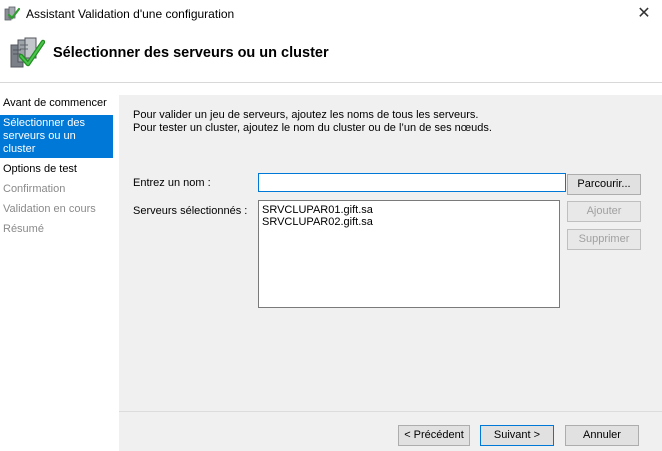 The width and height of the screenshot is (662, 451). Describe the element at coordinates (49, 209) in the screenshot. I see `sidebar-item-validation-en-cours: Validation en cours` at that location.